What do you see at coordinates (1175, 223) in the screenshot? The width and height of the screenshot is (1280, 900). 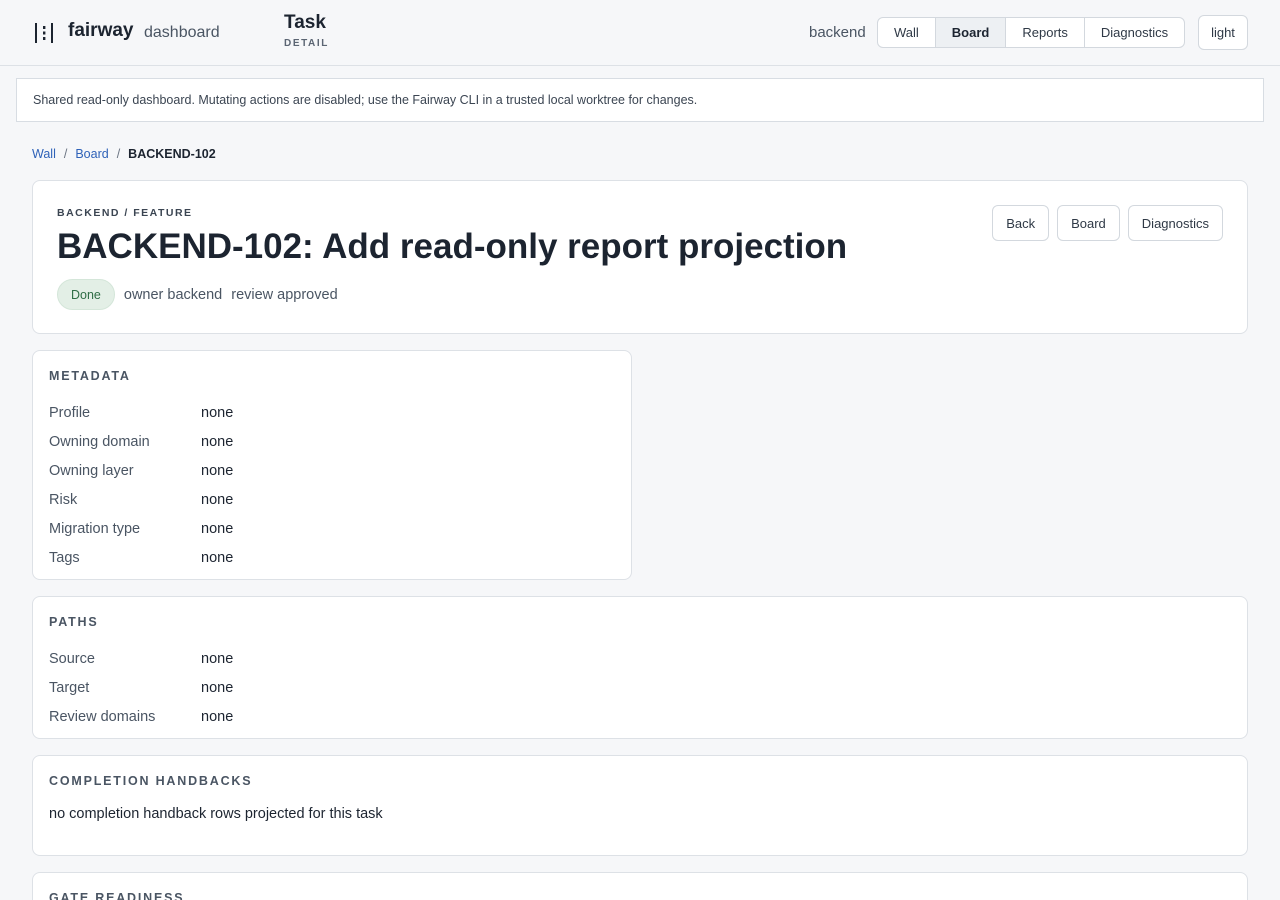 I see `diagnostics-button: Diagnostics` at bounding box center [1175, 223].